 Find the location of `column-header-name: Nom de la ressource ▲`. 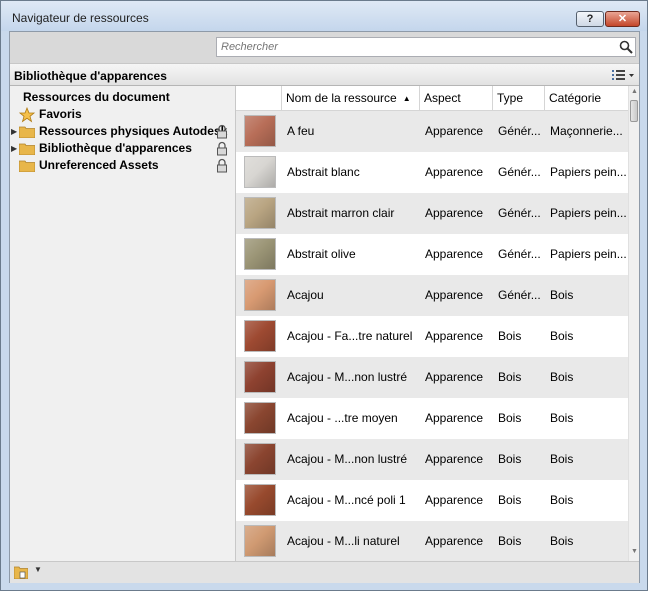

column-header-name: Nom de la ressource ▲ is located at coordinates (350, 98).